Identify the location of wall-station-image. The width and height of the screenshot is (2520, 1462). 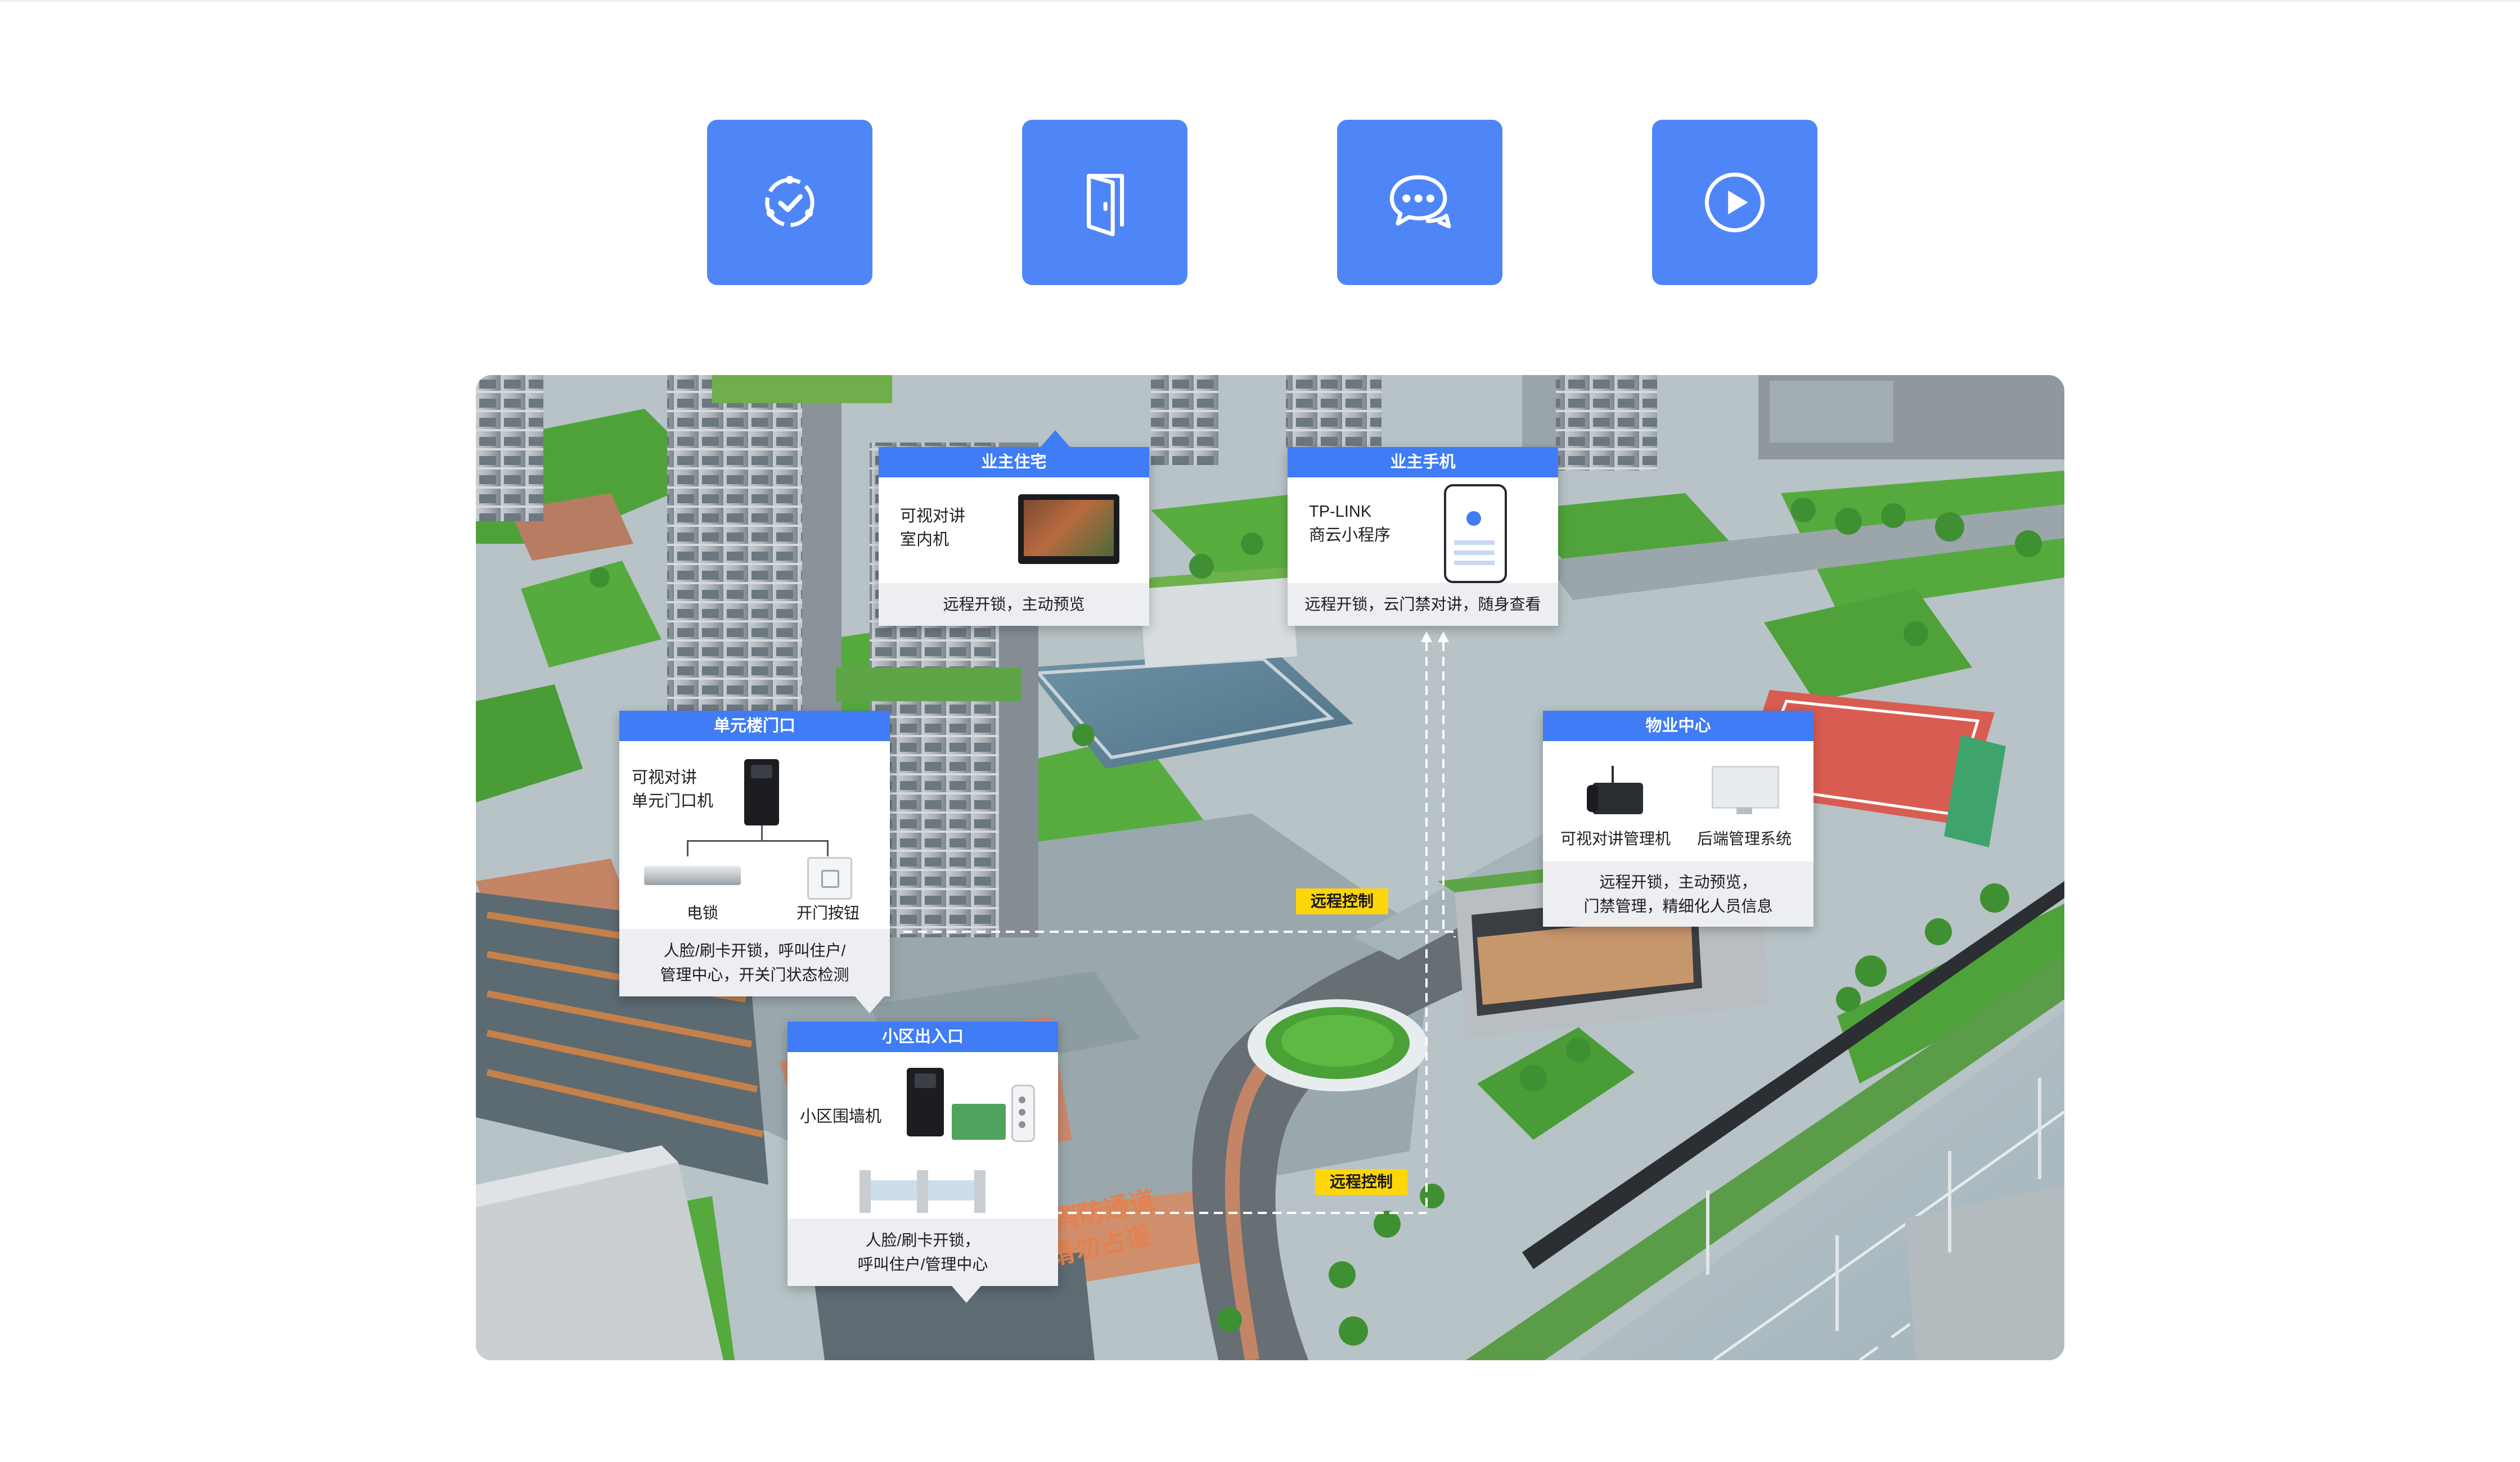
(925, 1102).